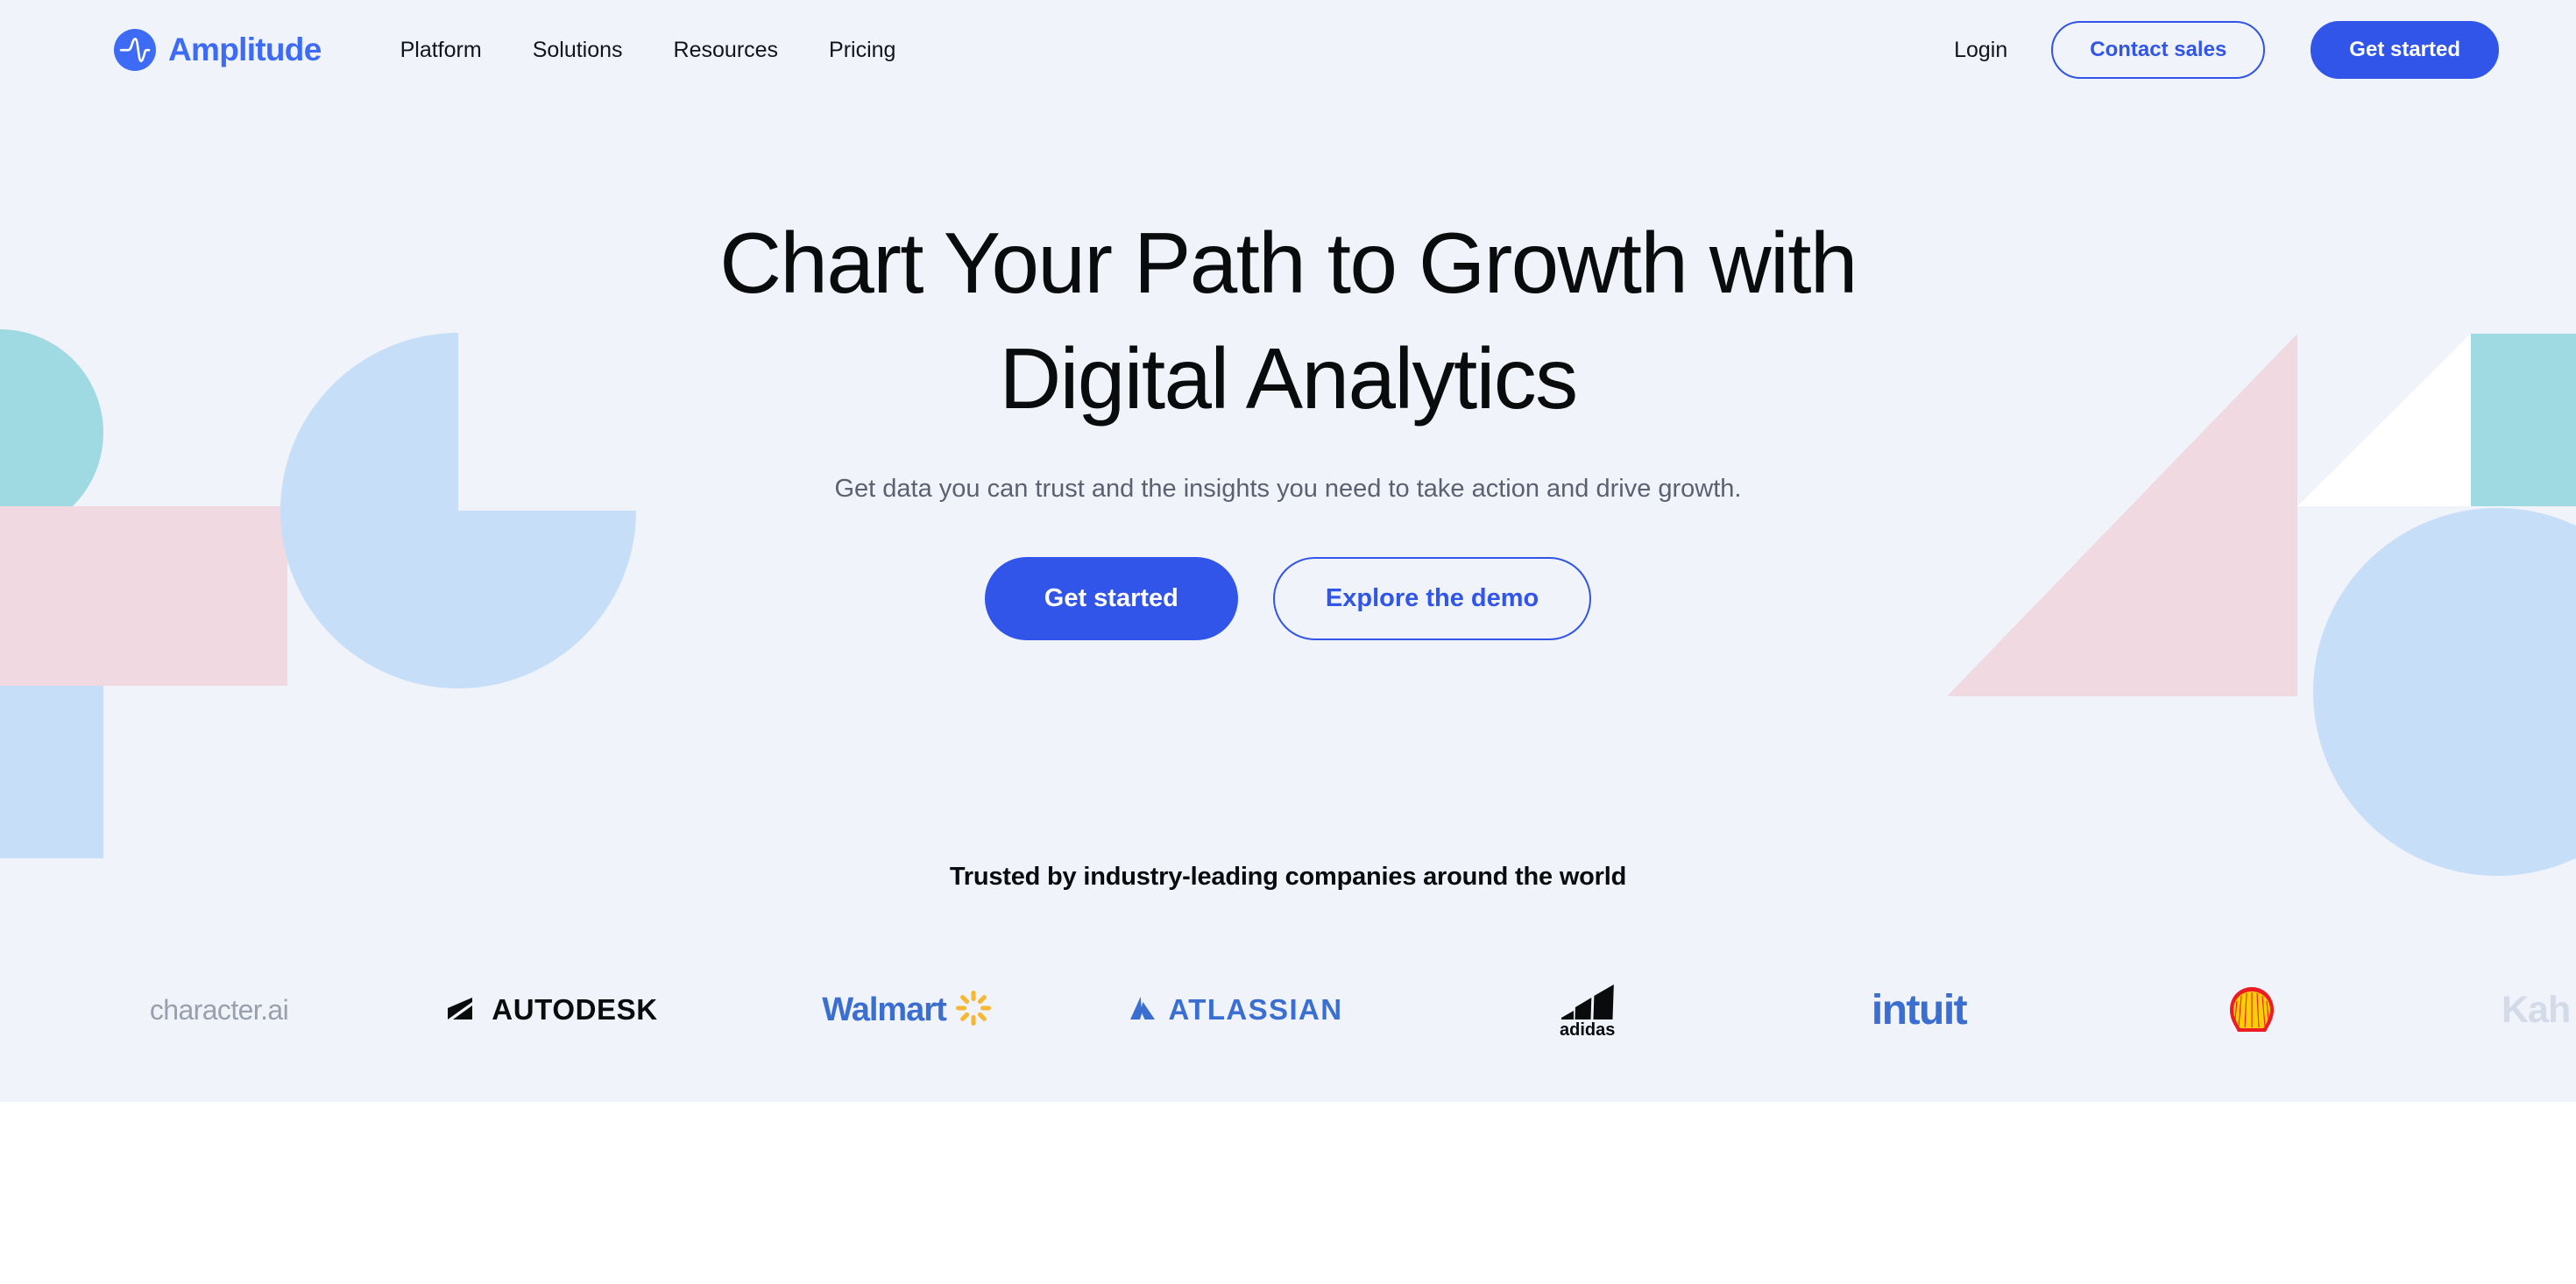 The image size is (2576, 1284). I want to click on shell-pecten-icon, so click(2252, 1009).